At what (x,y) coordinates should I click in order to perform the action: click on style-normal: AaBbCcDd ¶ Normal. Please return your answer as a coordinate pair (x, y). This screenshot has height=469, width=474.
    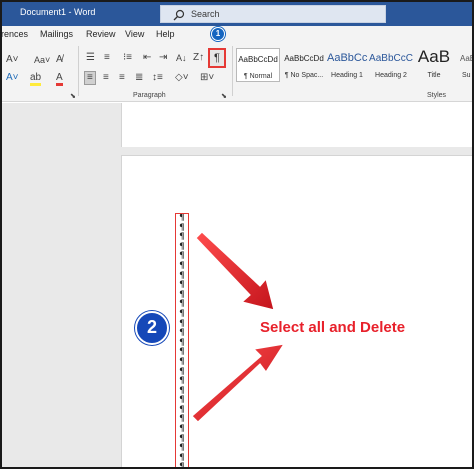
    Looking at the image, I should click on (258, 65).